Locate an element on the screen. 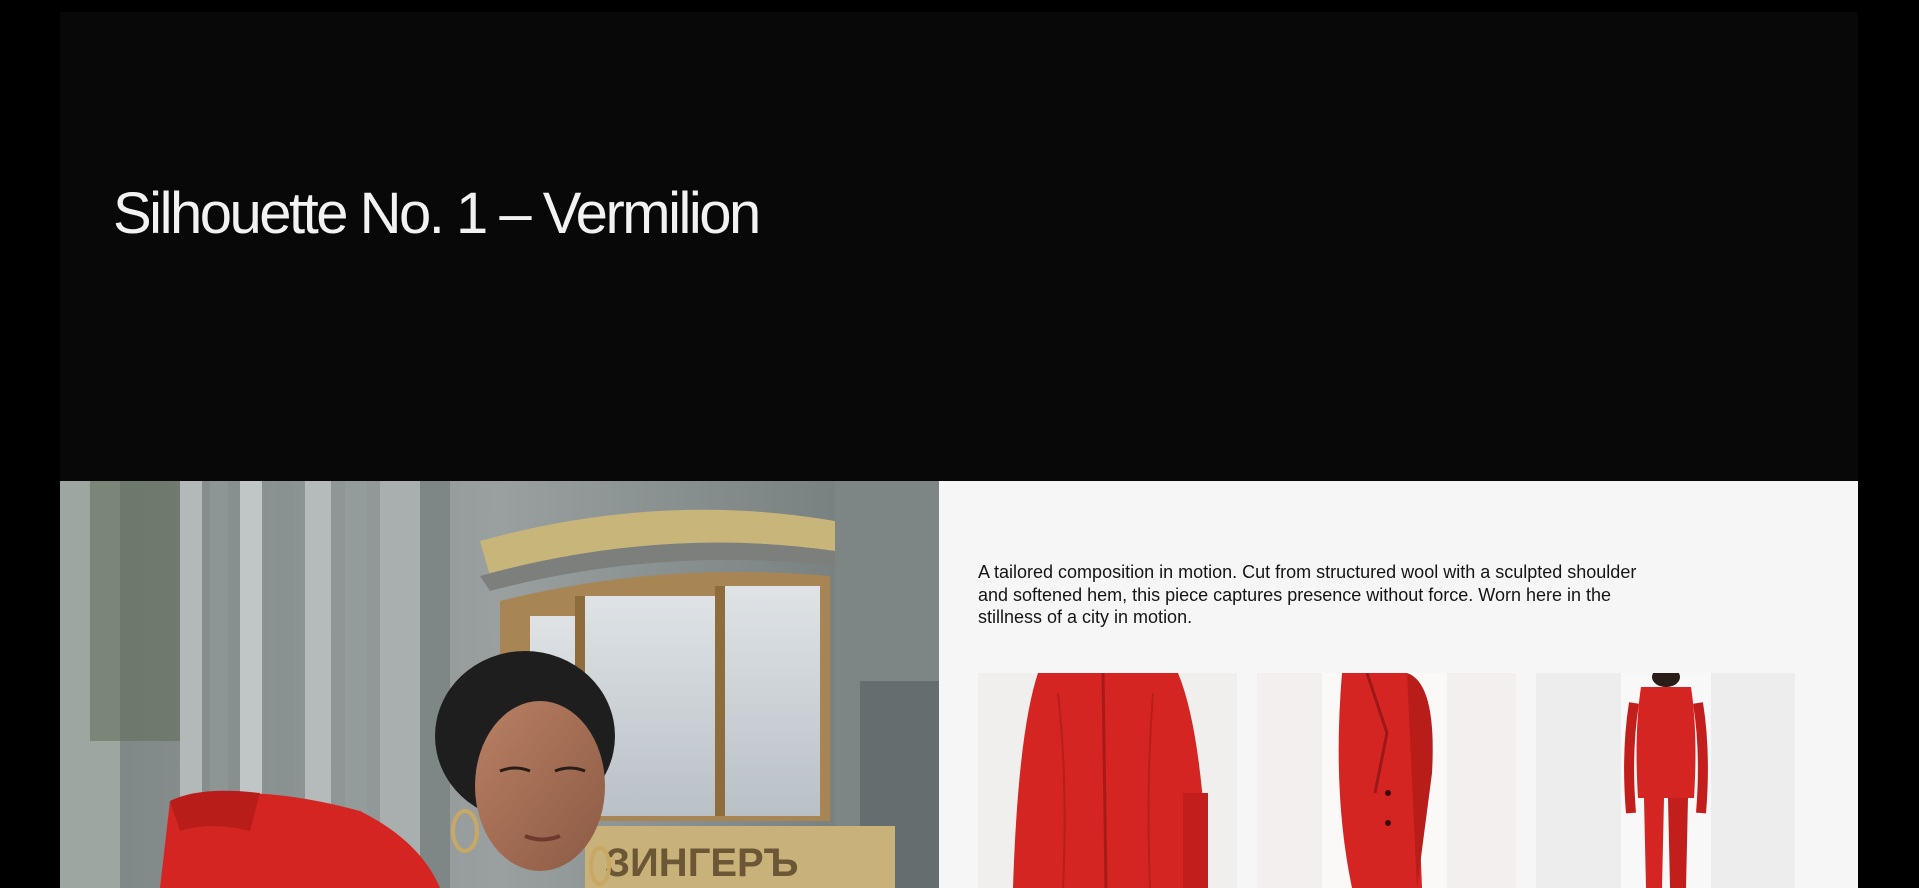 Image resolution: width=1919 pixels, height=888 pixels. storefront-sign-text: ЗИНГЕРЪ is located at coordinates (702, 863).